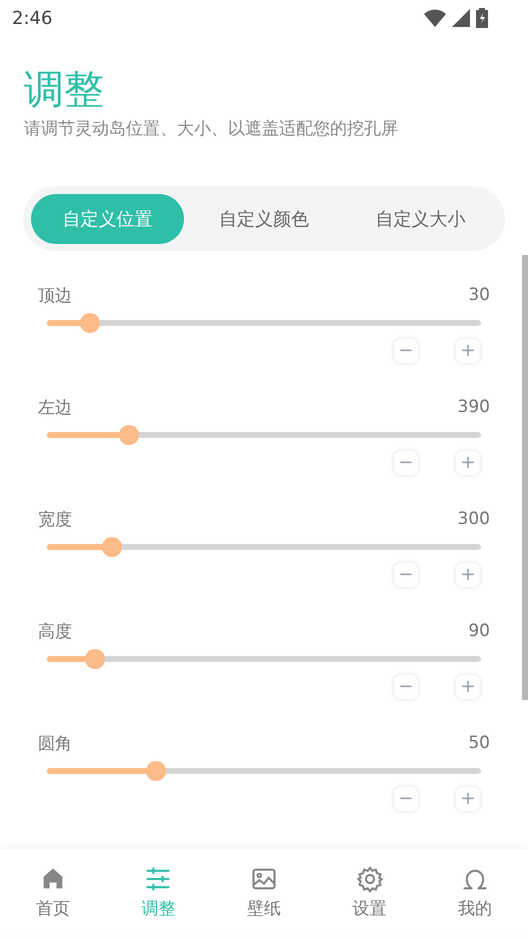 The image size is (528, 939). What do you see at coordinates (264, 219) in the screenshot?
I see `tab: 自定义颜色` at bounding box center [264, 219].